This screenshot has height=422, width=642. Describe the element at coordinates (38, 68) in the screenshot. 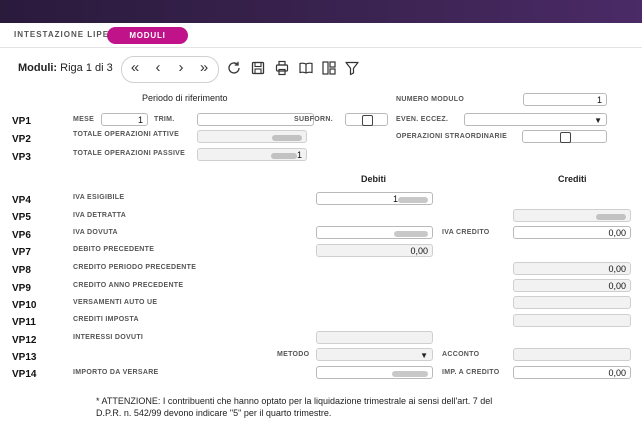

I see `toolbar-title: Moduli:` at that location.